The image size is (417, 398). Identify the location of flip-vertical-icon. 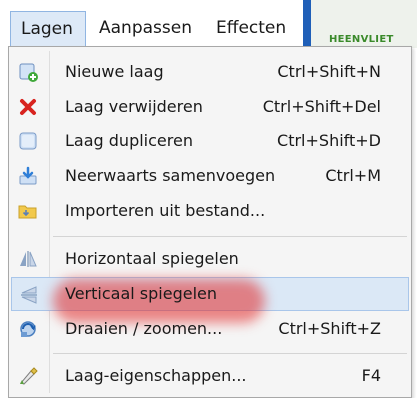
(29, 295).